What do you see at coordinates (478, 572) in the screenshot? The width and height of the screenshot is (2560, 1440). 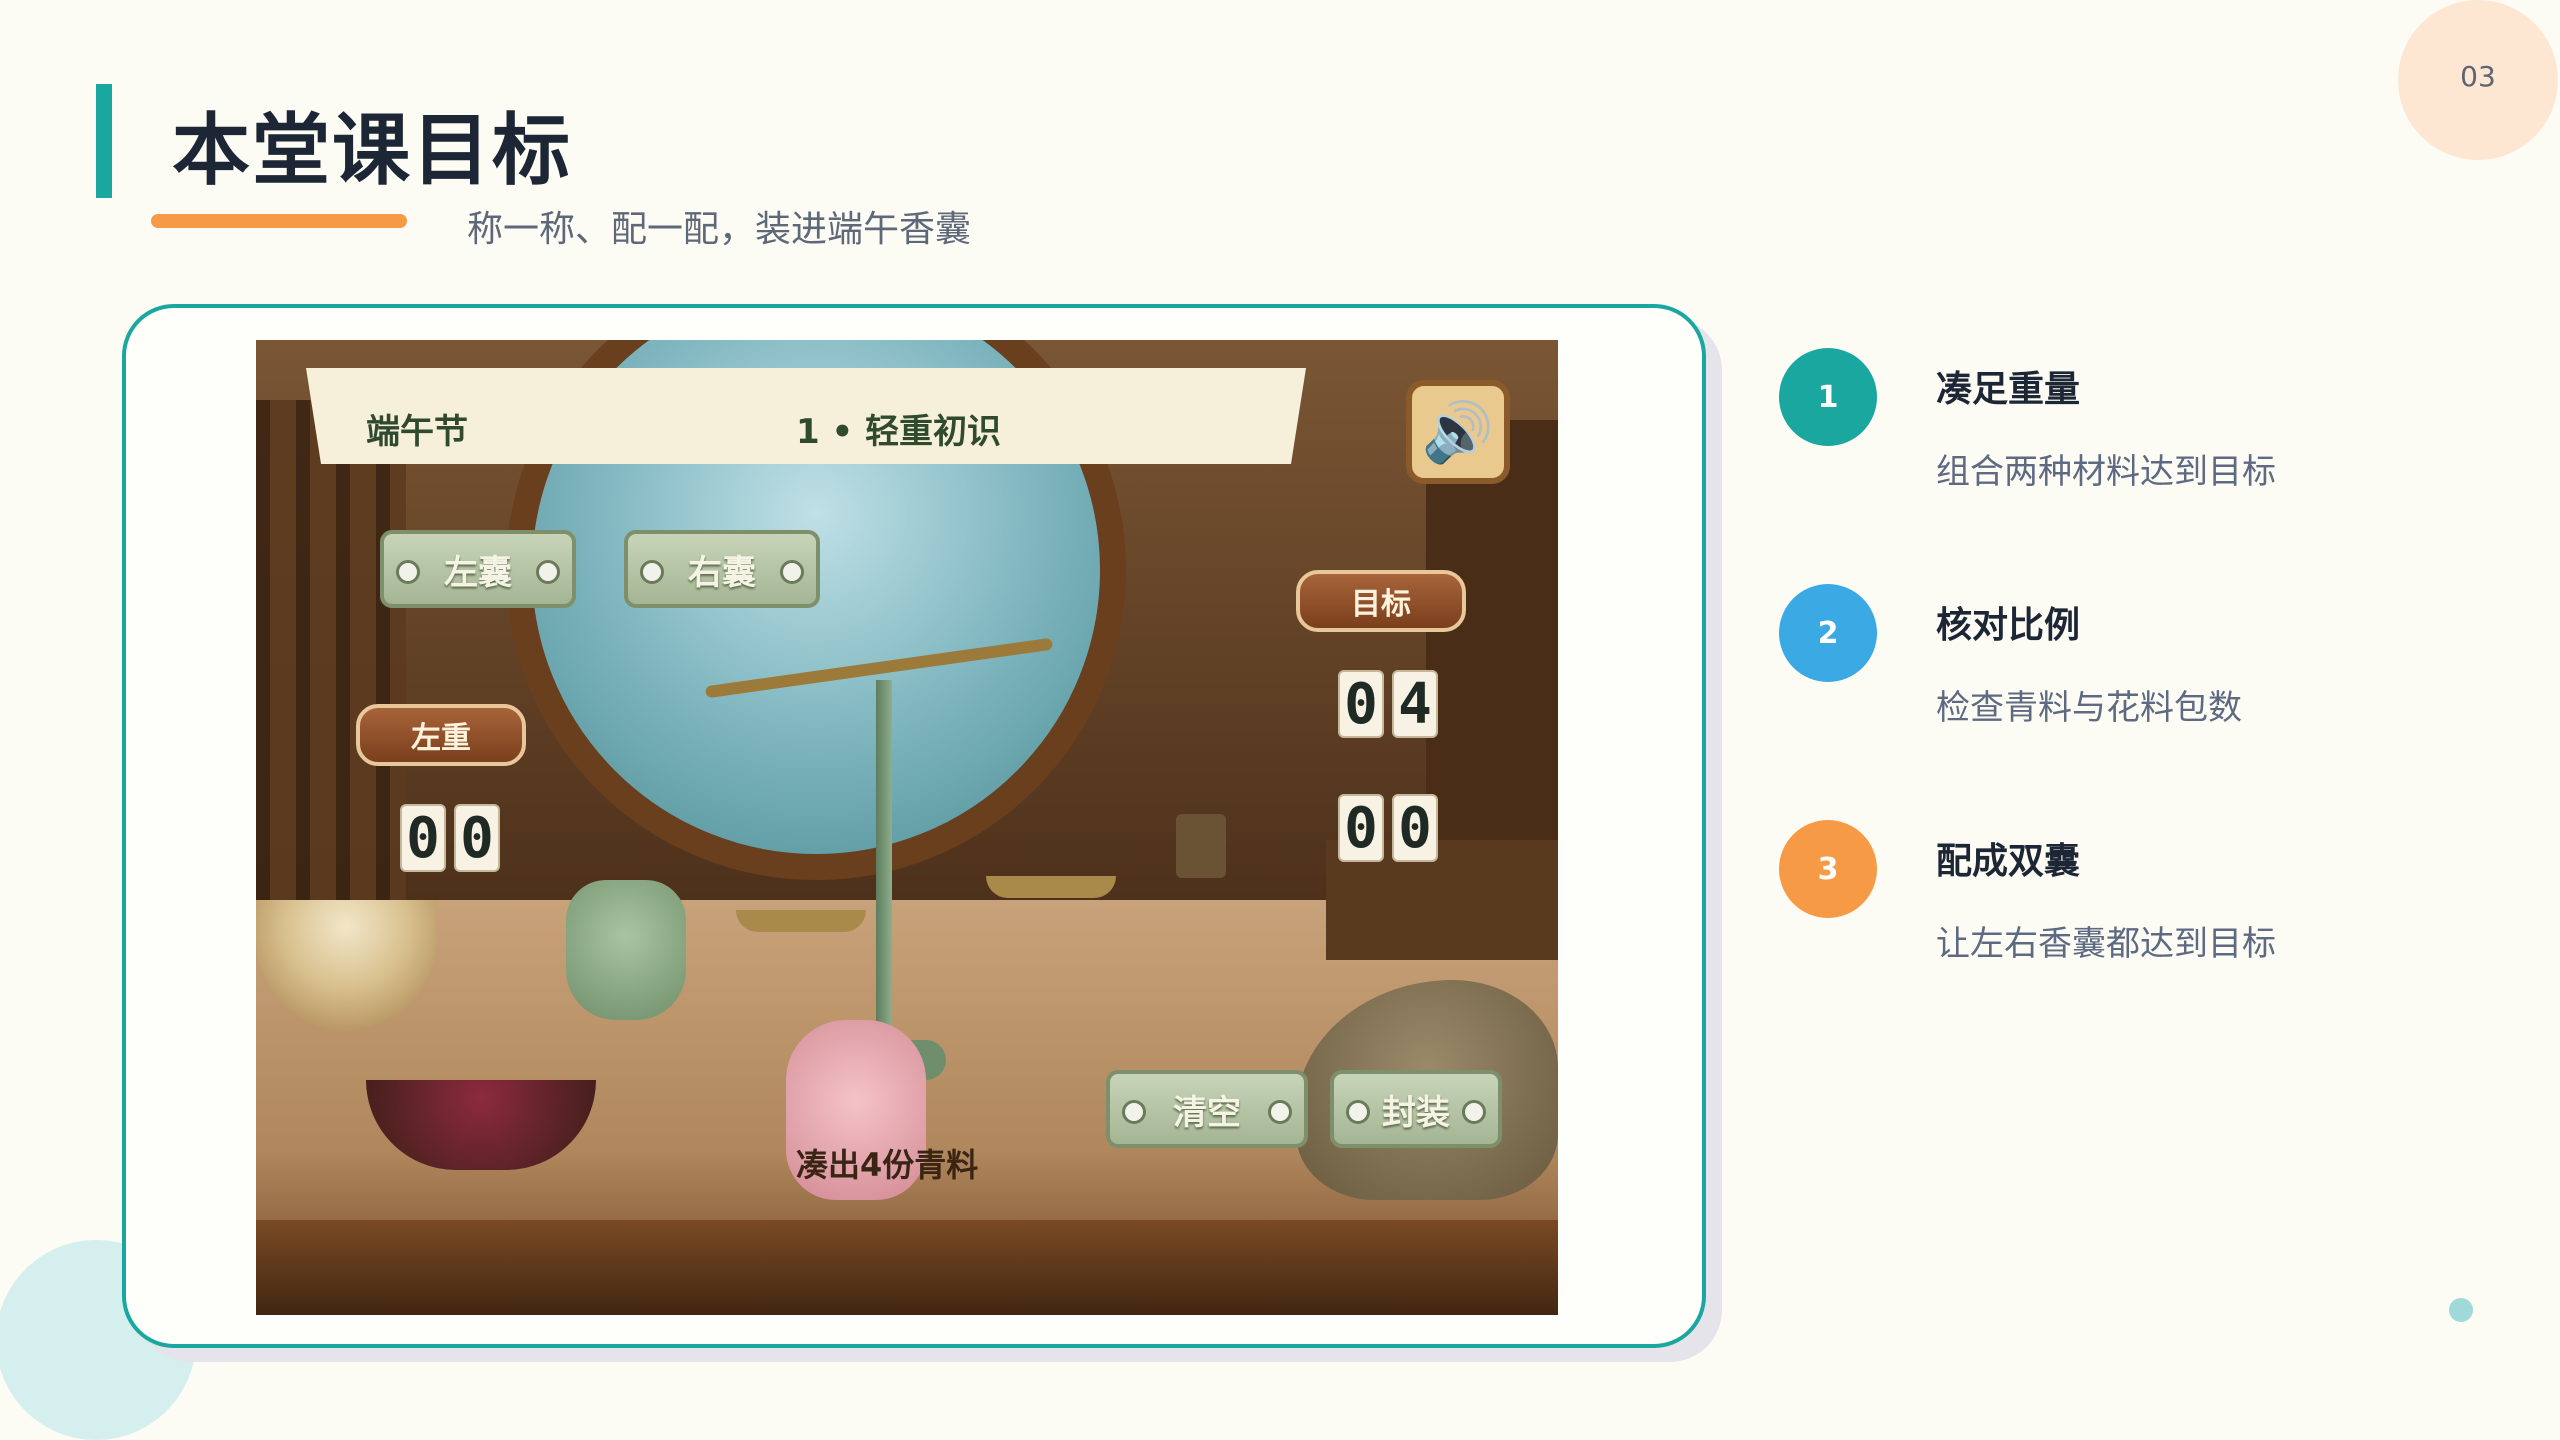 I see `left-bag-label: 左囊` at bounding box center [478, 572].